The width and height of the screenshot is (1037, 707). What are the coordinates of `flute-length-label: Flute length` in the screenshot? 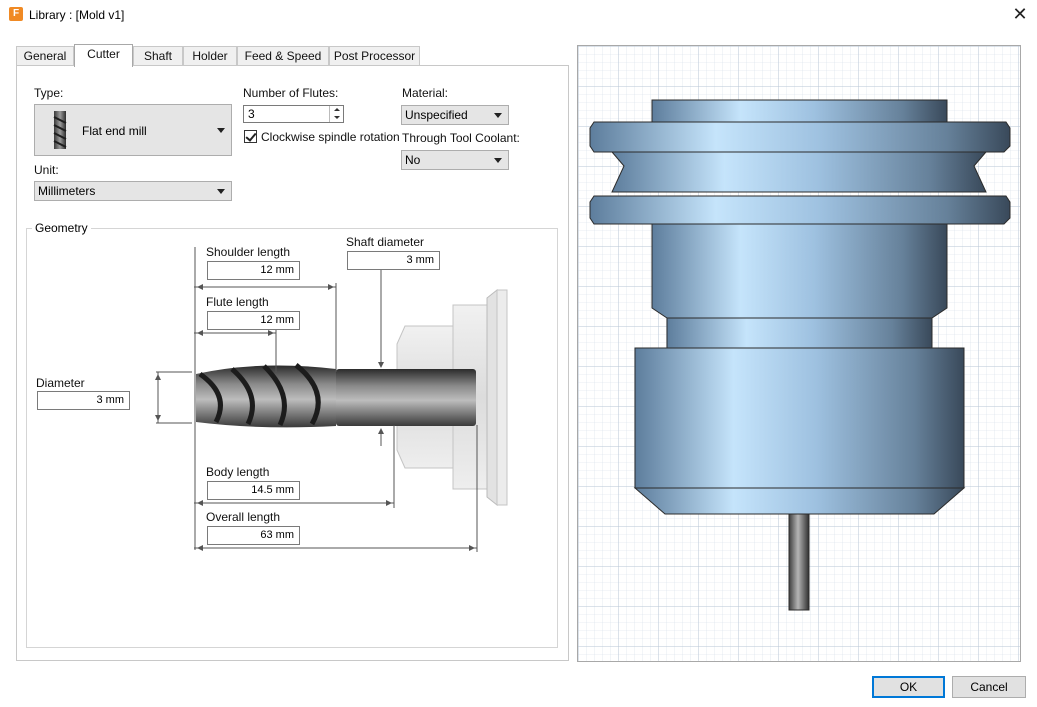 It's located at (237, 302).